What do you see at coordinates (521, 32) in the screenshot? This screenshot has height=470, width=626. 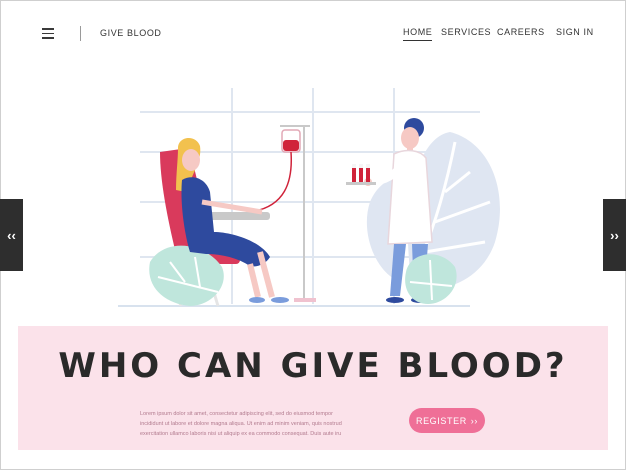 I see `nav-careers: CAREERS` at bounding box center [521, 32].